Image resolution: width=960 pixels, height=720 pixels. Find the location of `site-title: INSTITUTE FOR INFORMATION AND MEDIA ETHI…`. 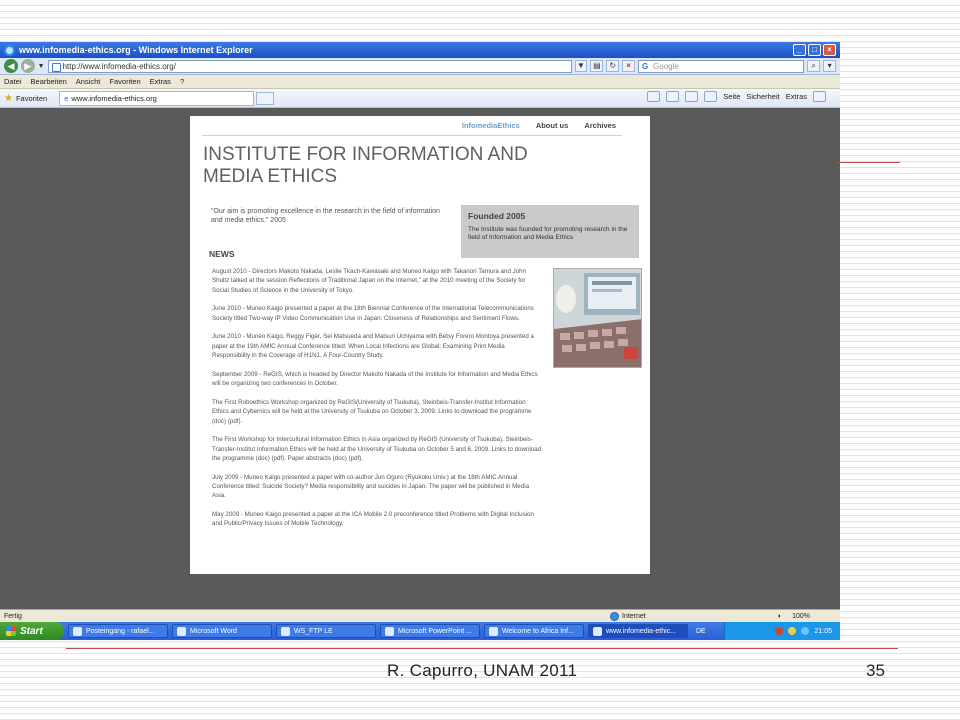

site-title: INSTITUTE FOR INFORMATION AND MEDIA ETHI… is located at coordinates (365, 165).